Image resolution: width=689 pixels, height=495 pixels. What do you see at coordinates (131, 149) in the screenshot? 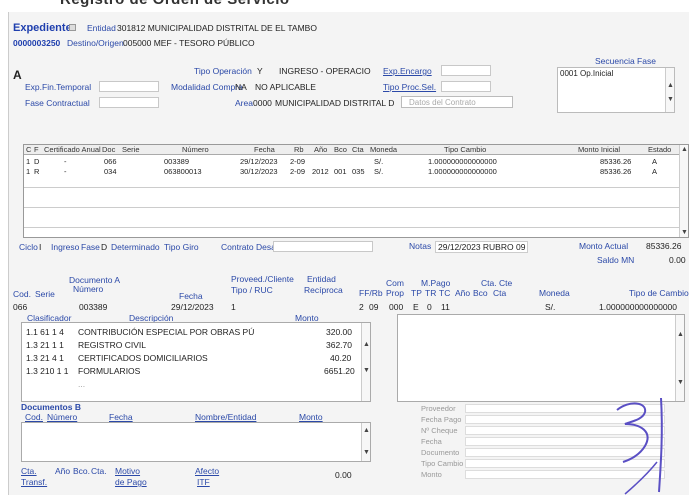
I see `col-serie: Serie` at bounding box center [131, 149].